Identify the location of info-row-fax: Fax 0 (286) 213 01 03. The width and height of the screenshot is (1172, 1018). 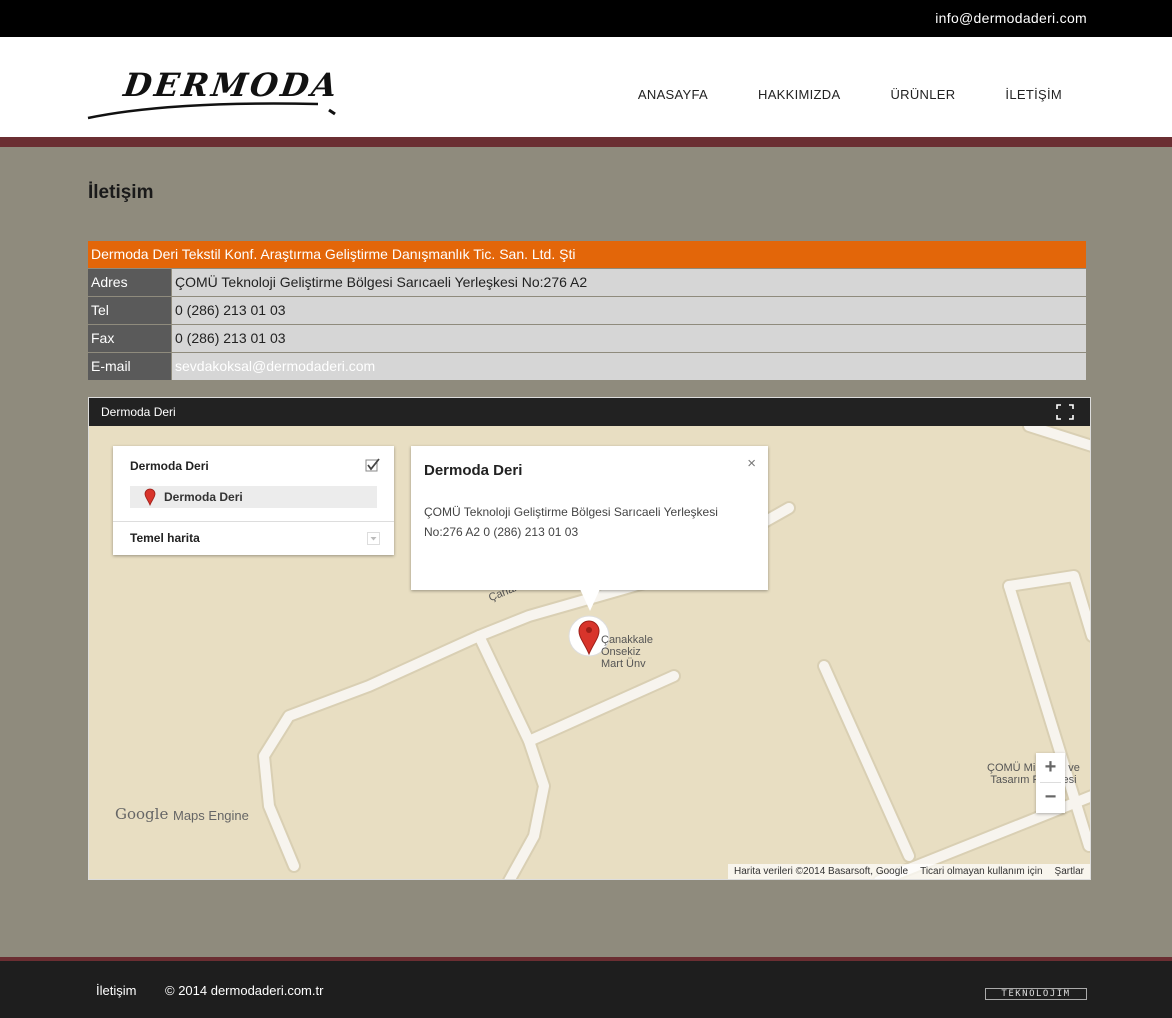
(587, 338).